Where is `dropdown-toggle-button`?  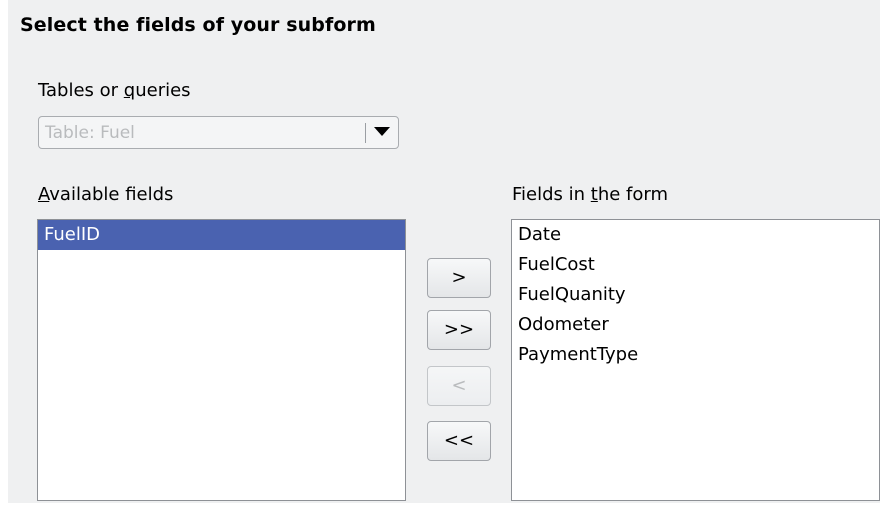
dropdown-toggle-button is located at coordinates (382, 132).